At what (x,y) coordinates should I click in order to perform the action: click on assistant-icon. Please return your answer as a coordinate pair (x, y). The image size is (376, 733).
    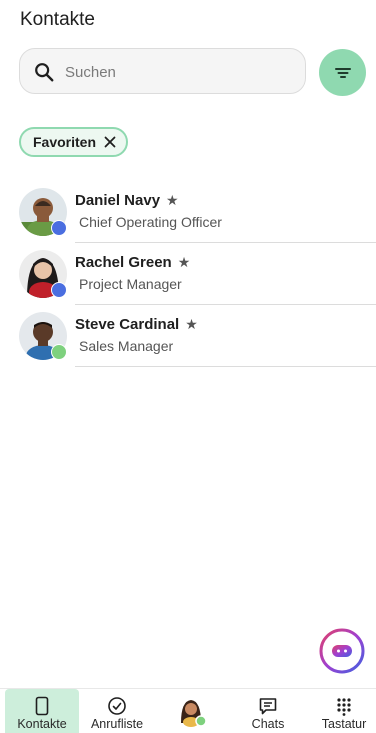
    Looking at the image, I should click on (342, 651).